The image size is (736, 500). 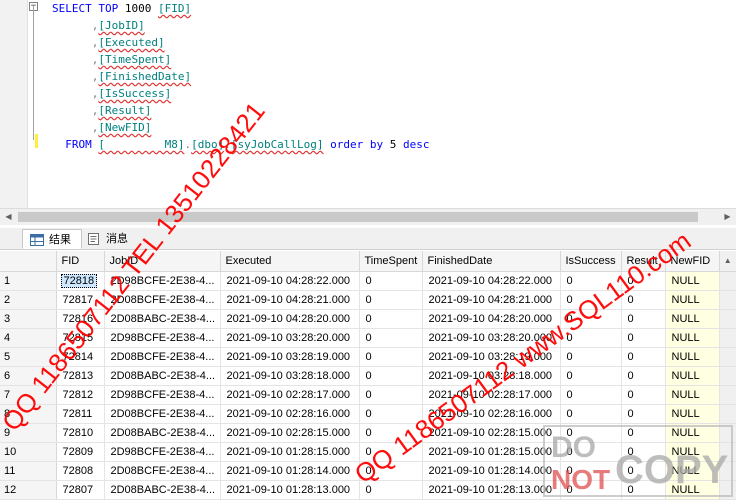 I want to click on grid-cell: 72812, so click(x=80, y=395).